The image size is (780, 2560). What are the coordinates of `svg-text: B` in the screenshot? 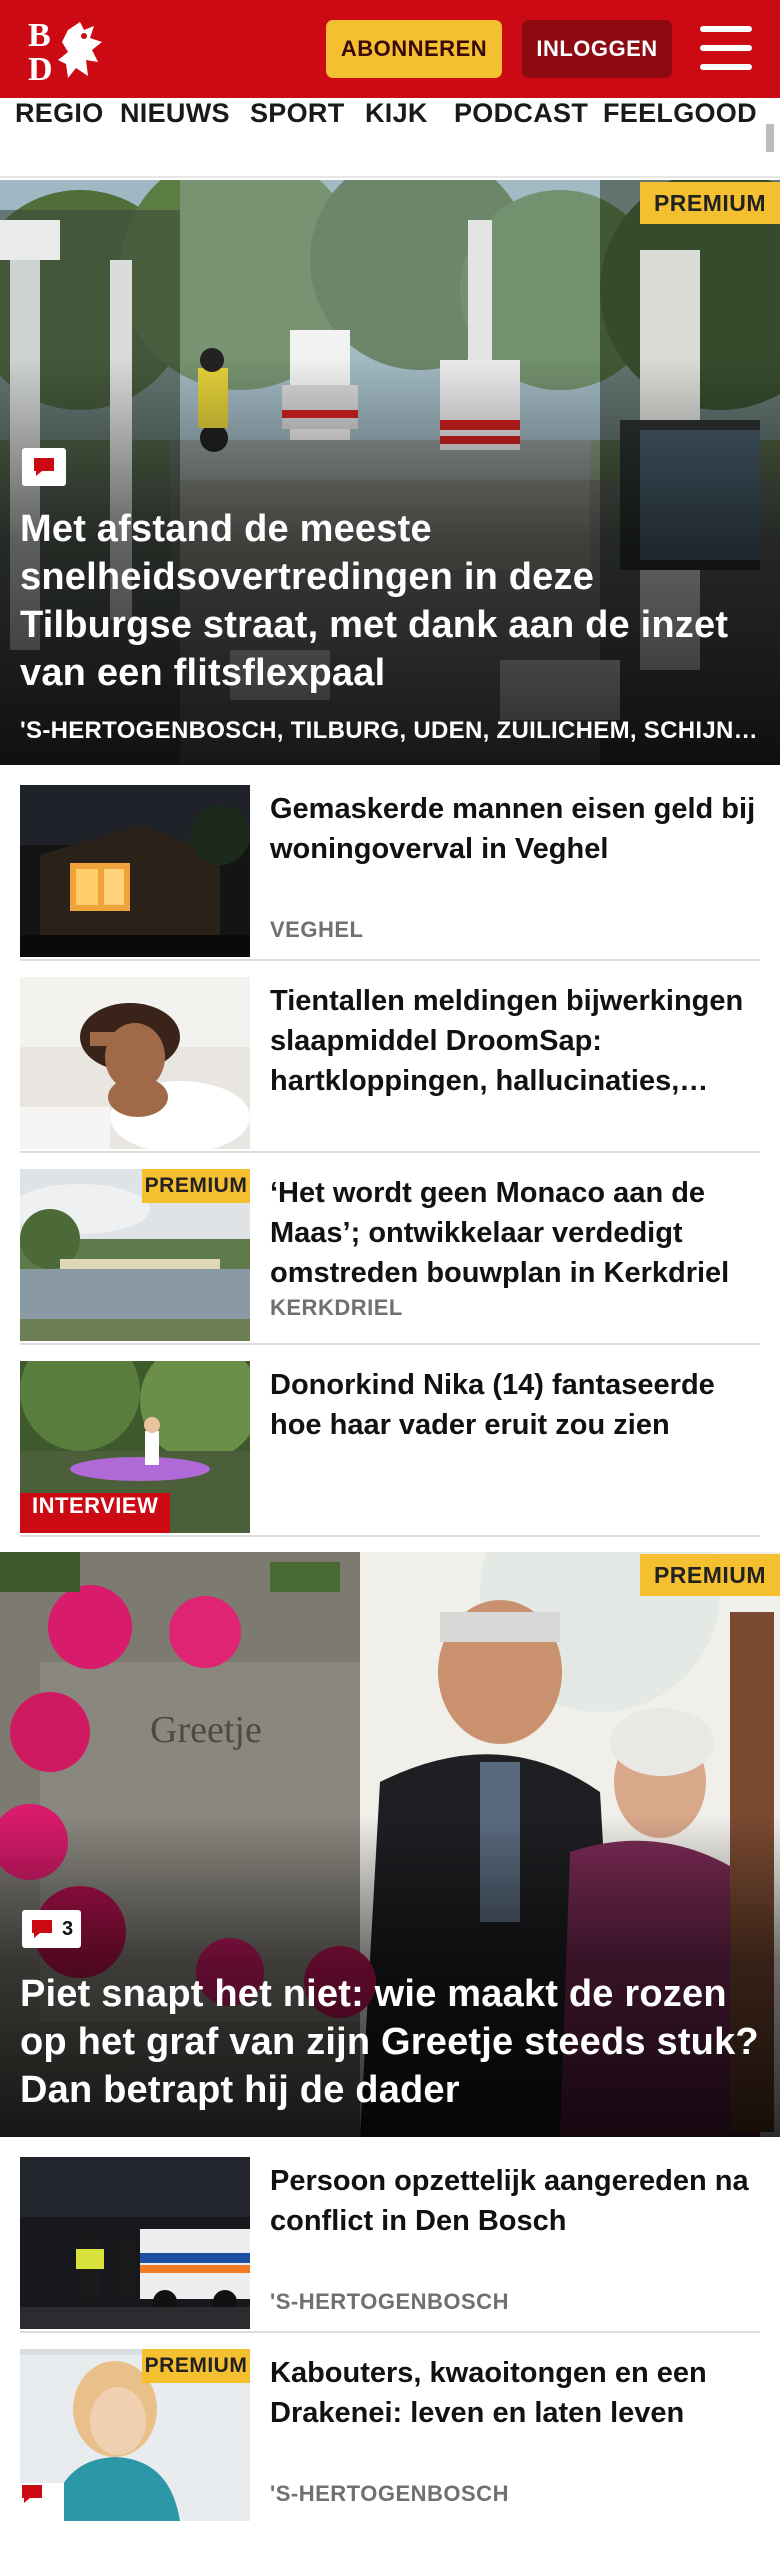 It's located at (39, 35).